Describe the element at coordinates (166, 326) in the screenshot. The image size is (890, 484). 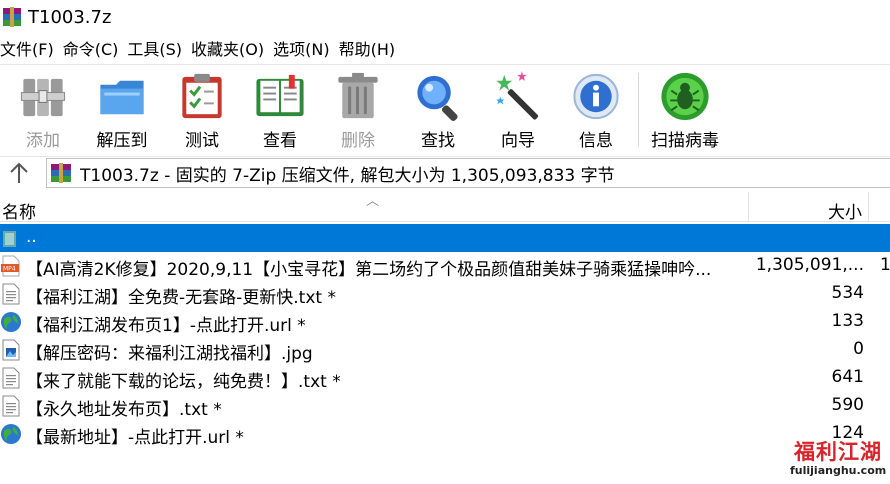
I see `file-name: 【福利江湖发布页1】-点此打开.url *` at that location.